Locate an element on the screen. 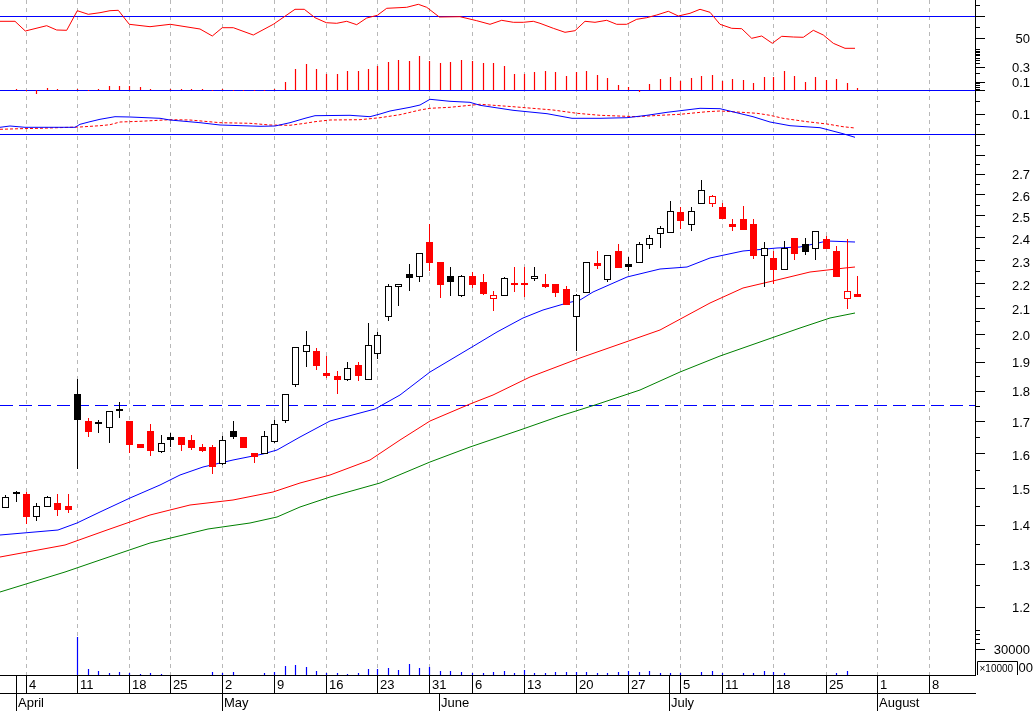  date-label: 20 is located at coordinates (586, 684).